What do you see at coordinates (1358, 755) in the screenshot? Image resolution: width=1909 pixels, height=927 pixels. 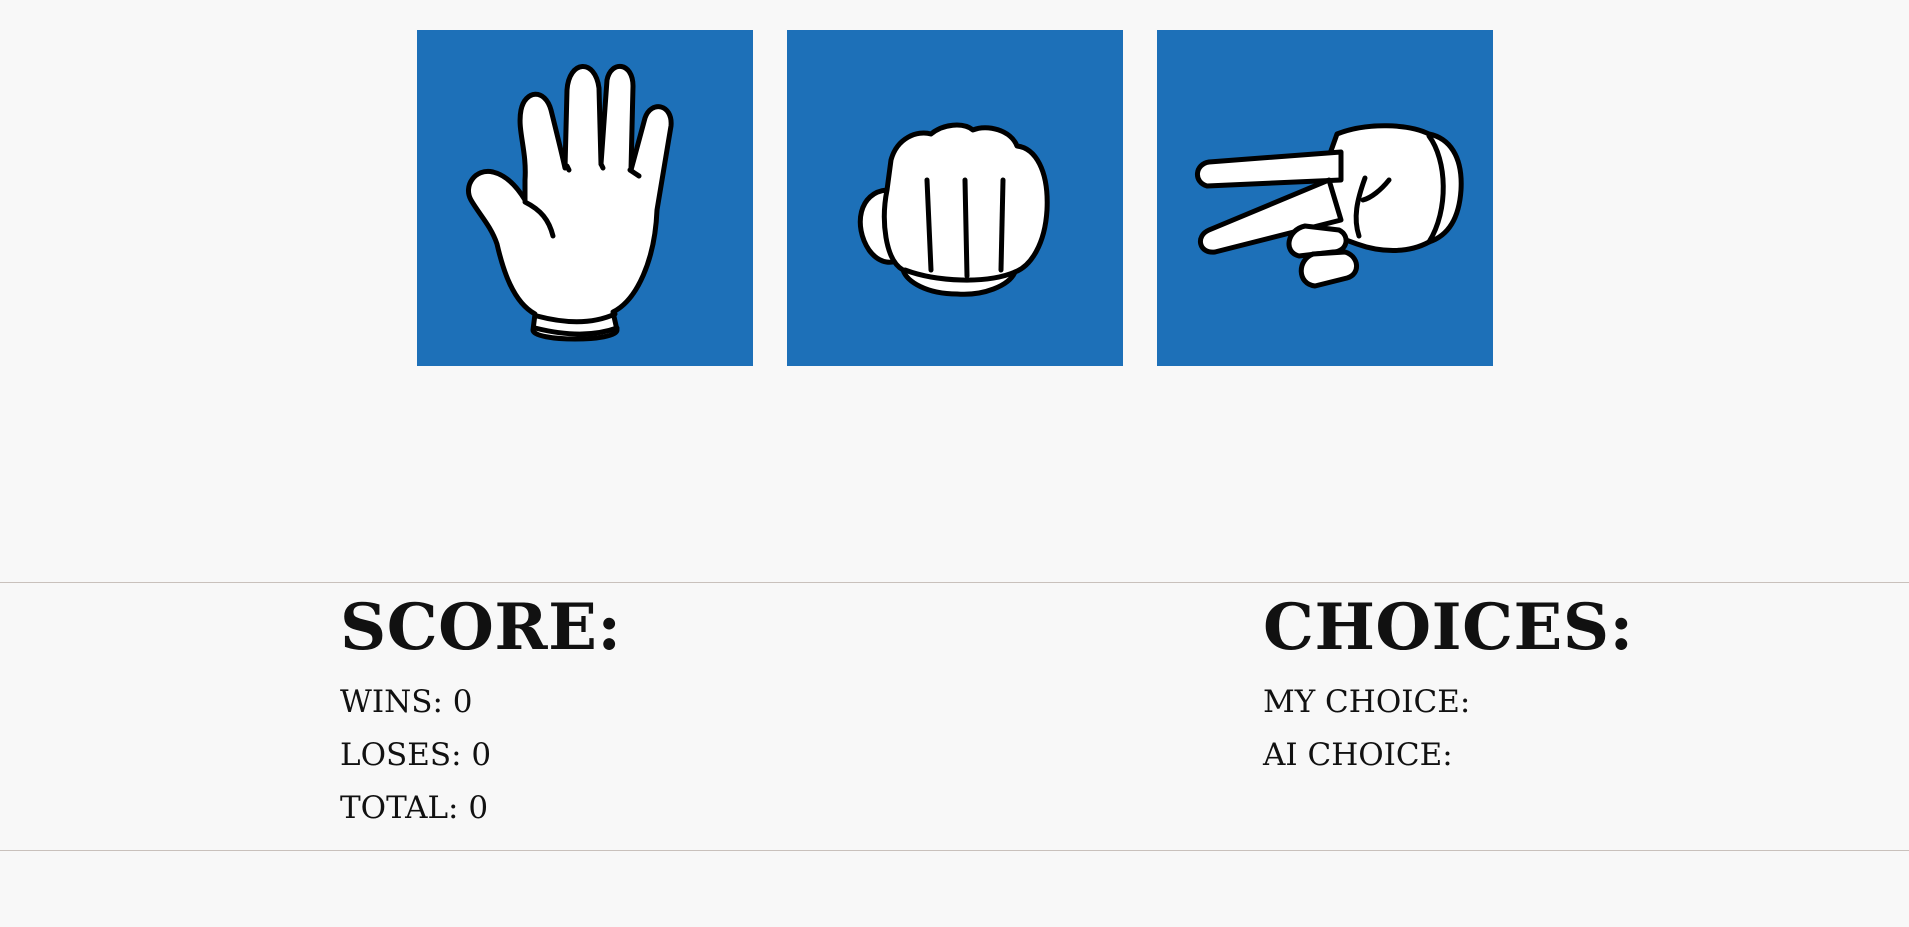 I see `ai-choice-label: AI CHOICE:` at bounding box center [1358, 755].